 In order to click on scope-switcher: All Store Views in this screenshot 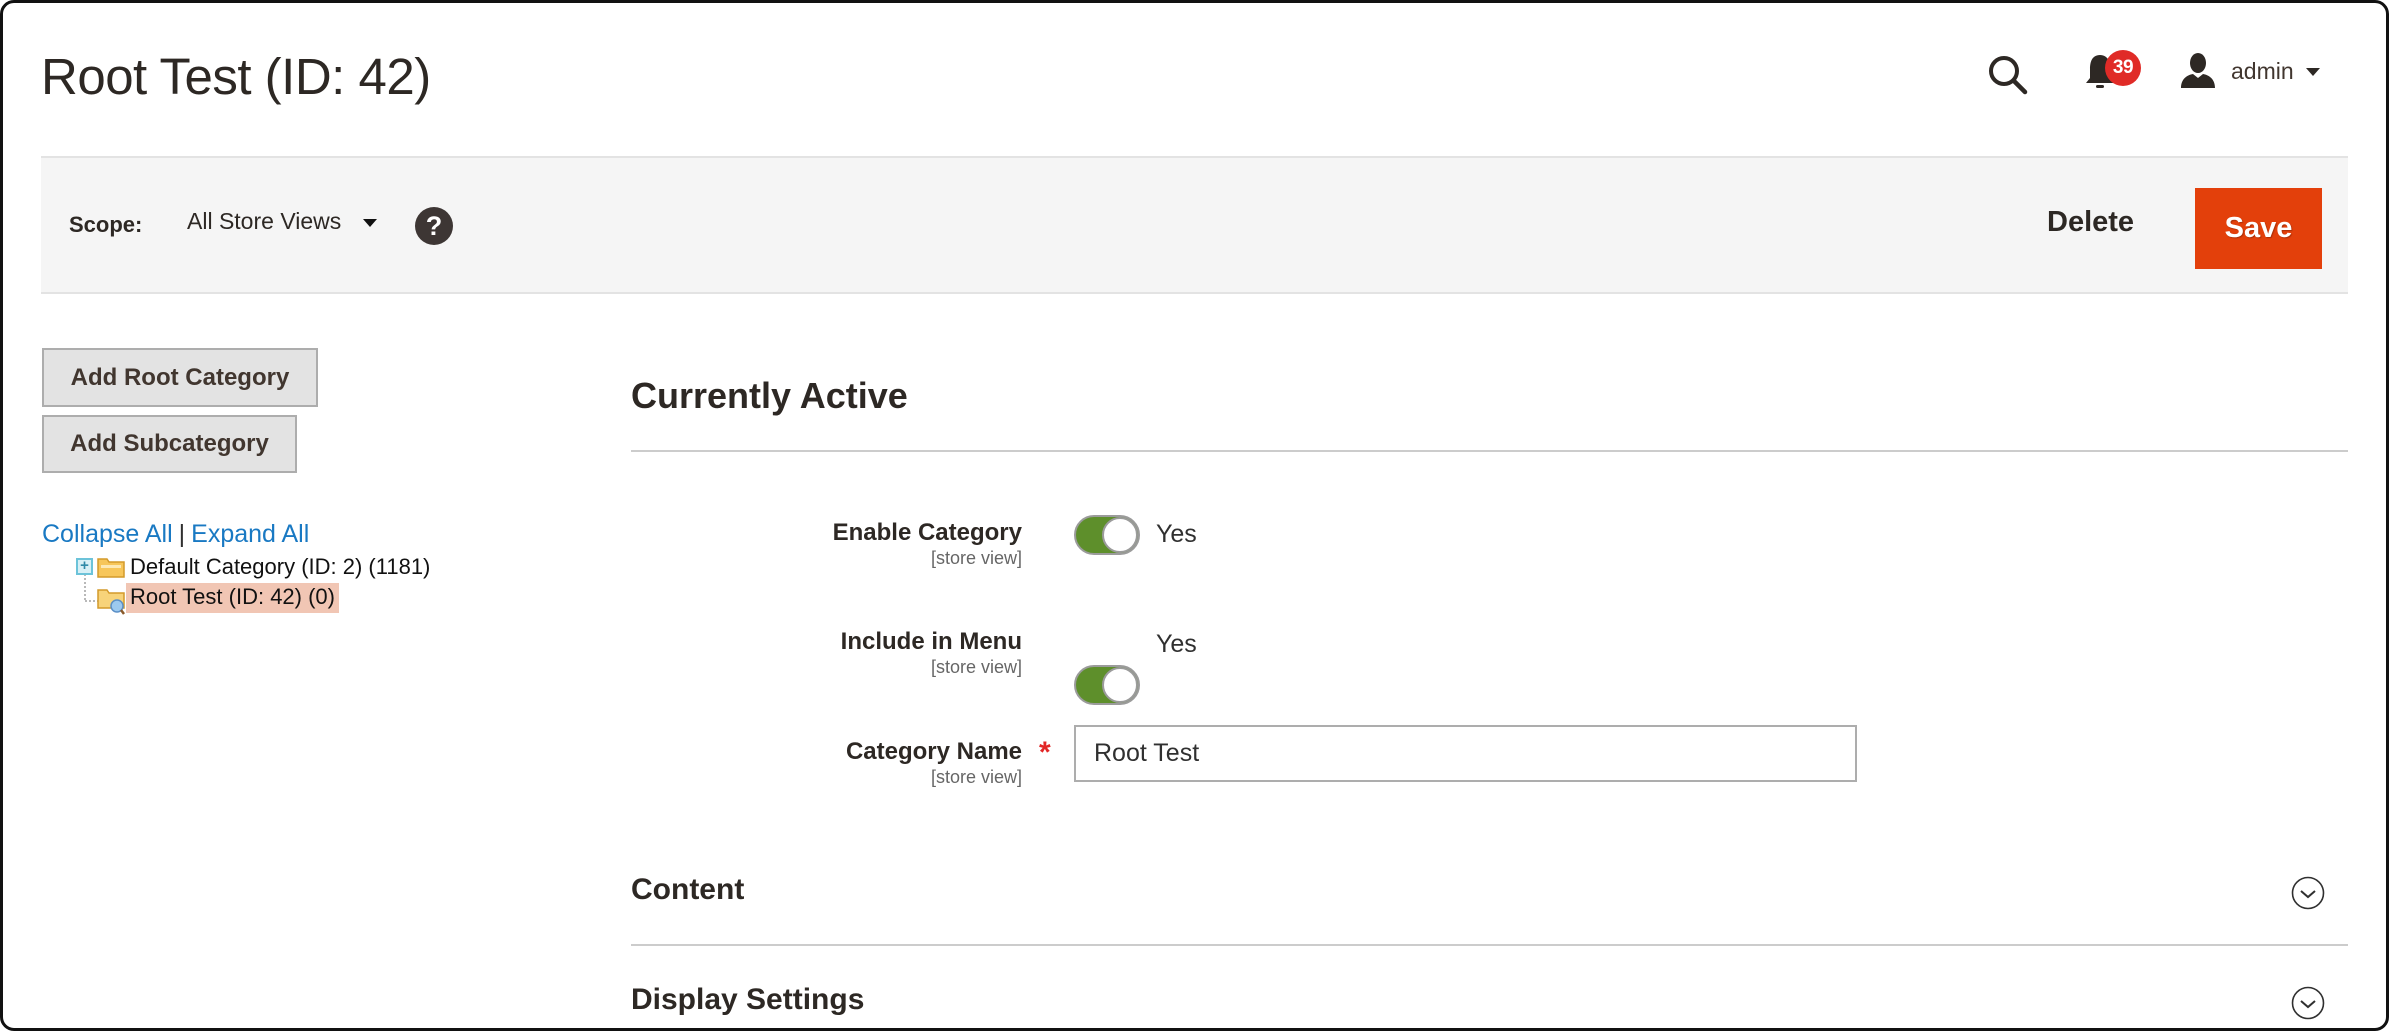, I will do `click(282, 221)`.